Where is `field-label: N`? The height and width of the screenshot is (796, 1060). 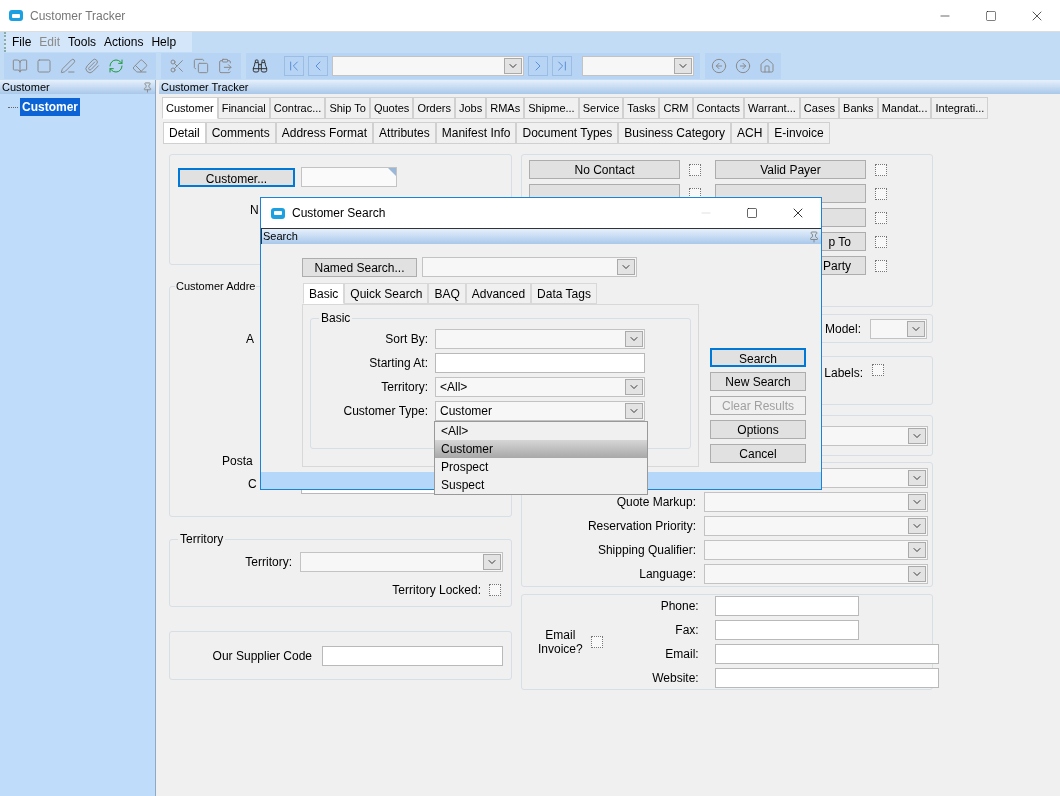 field-label: N is located at coordinates (254, 210).